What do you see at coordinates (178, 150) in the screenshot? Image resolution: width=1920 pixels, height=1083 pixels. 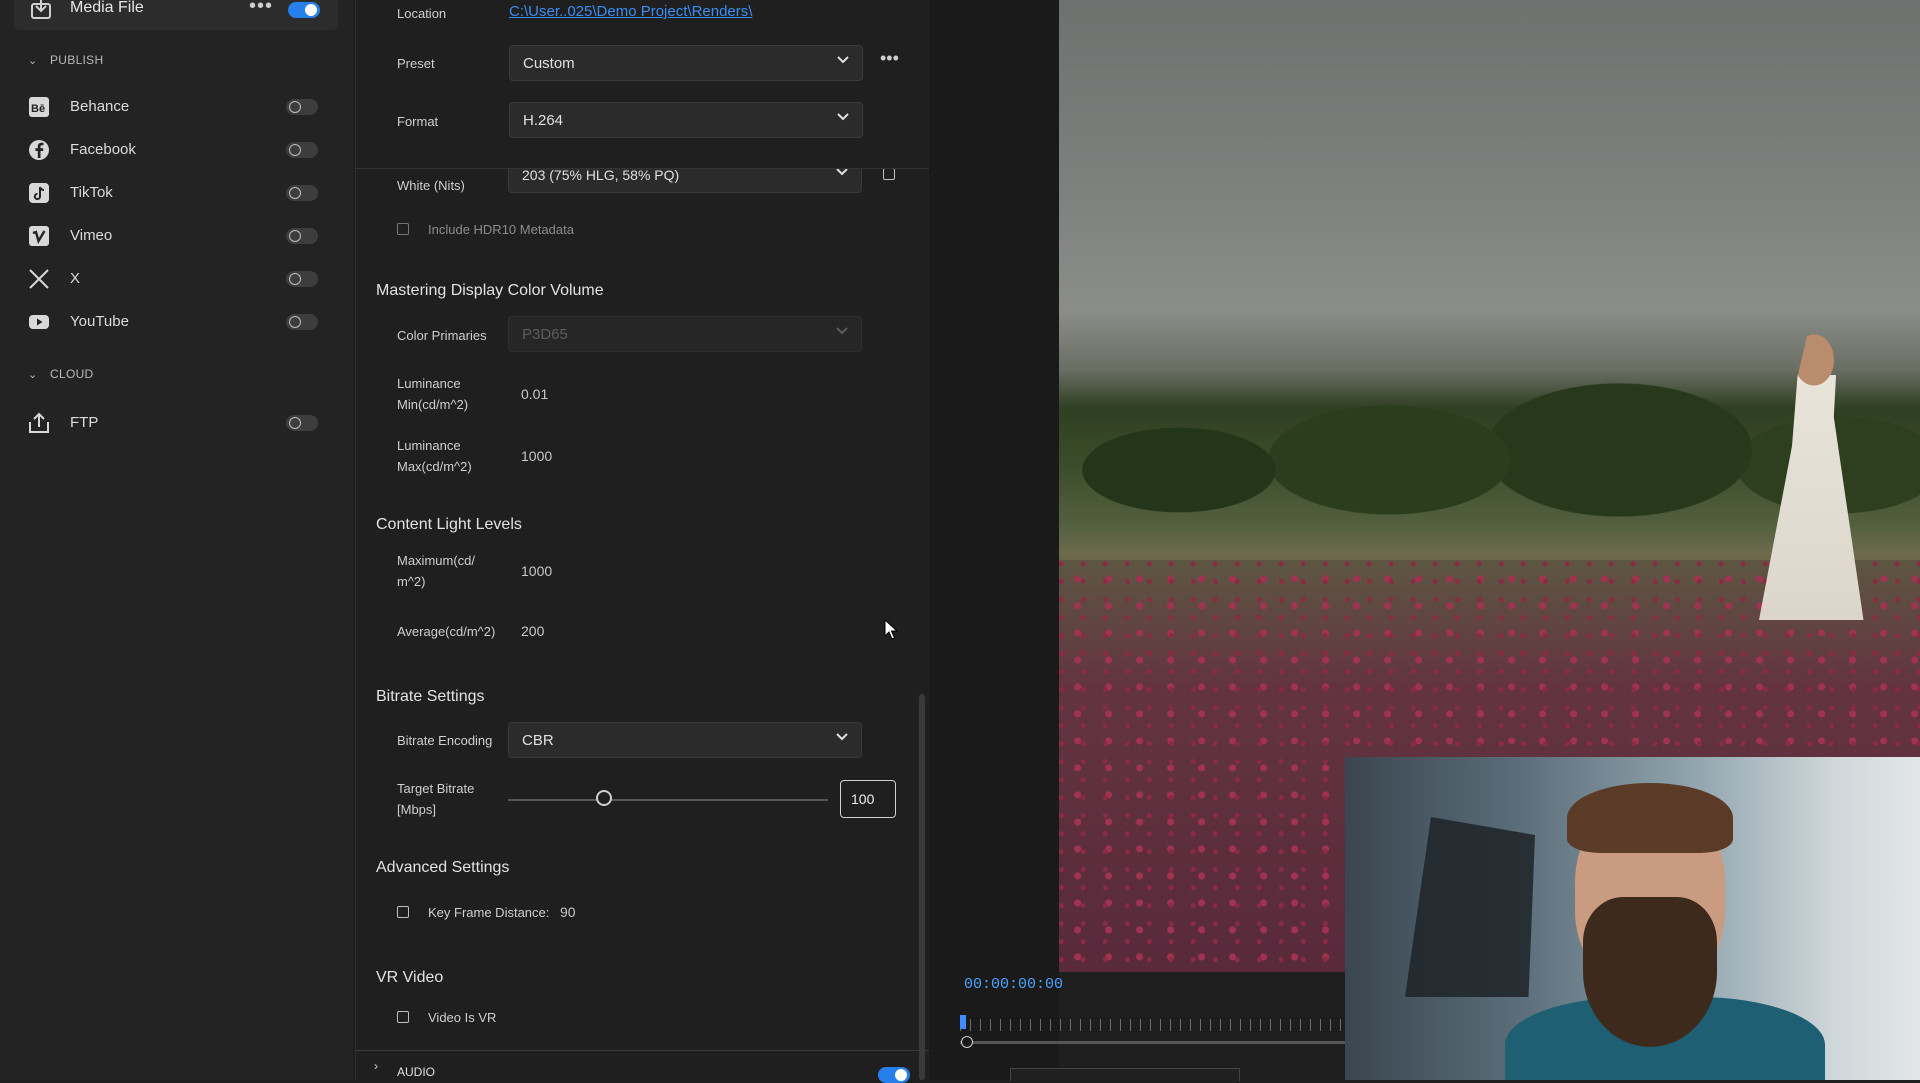 I see `publish-item-facebook: Facebook` at bounding box center [178, 150].